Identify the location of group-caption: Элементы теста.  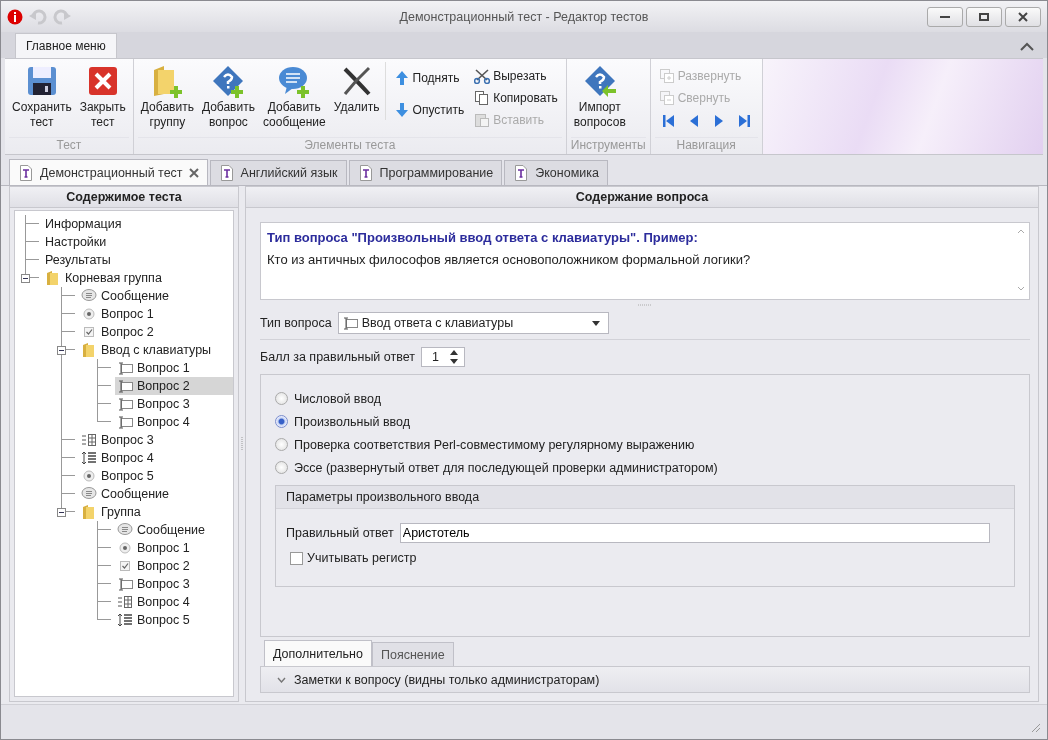
(349, 145).